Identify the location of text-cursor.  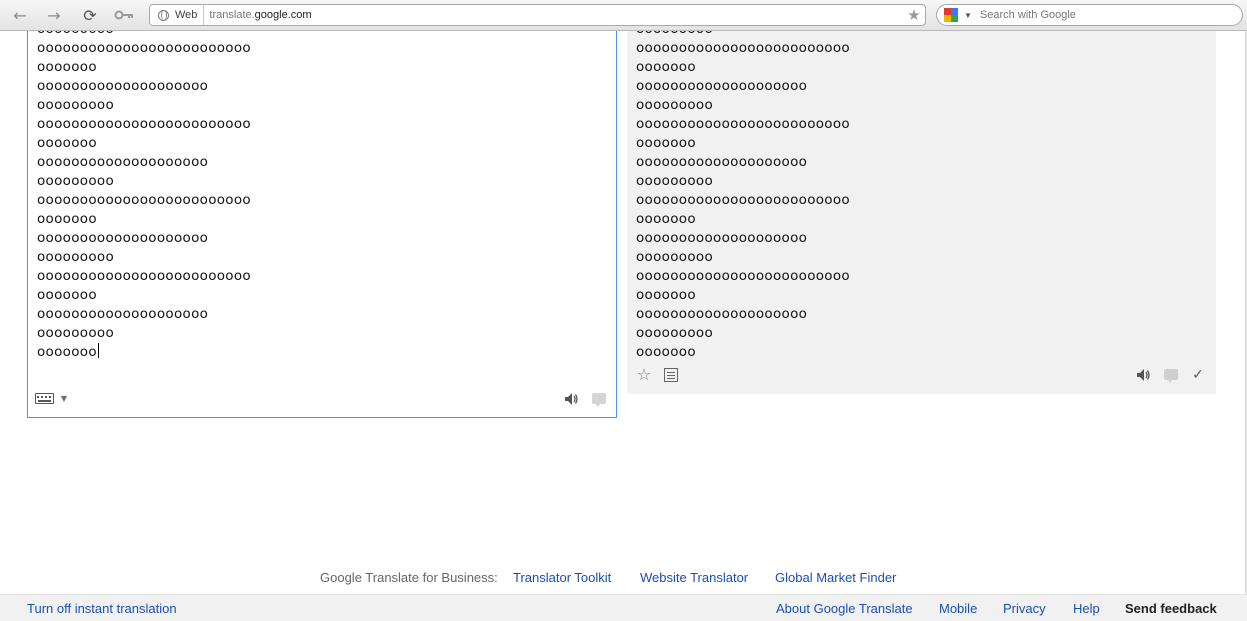
(98, 350).